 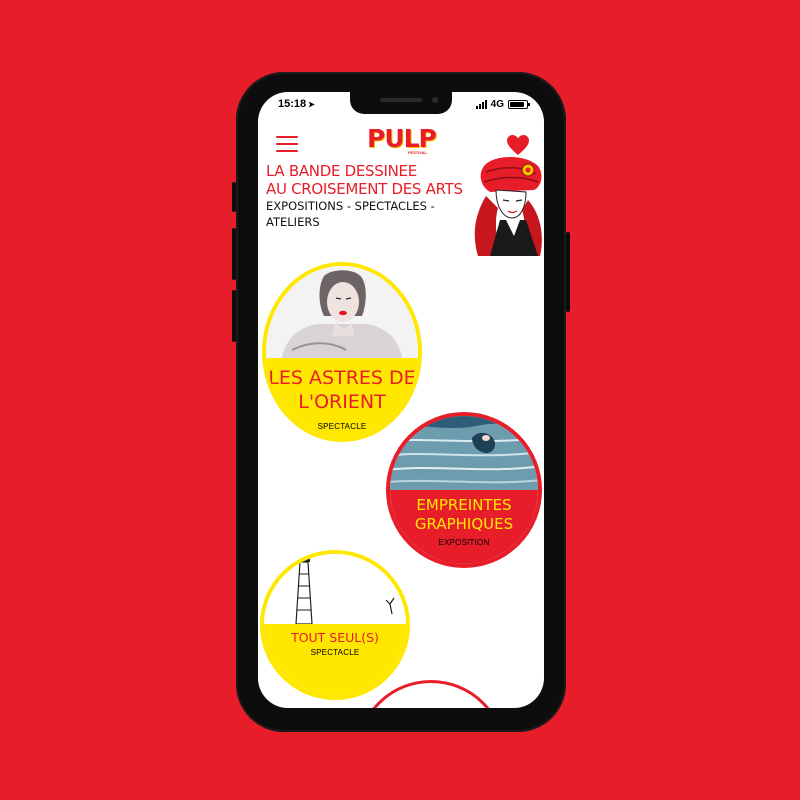 I want to click on event-image-lighthouse, so click(x=335, y=589).